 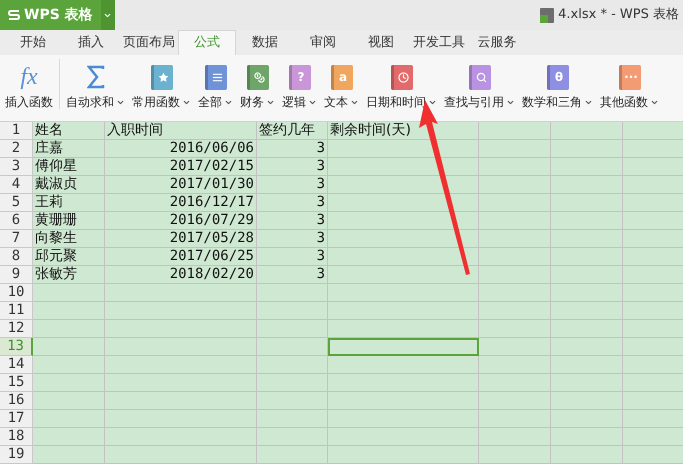 I want to click on ribbon-button: 全部, so click(x=215, y=86).